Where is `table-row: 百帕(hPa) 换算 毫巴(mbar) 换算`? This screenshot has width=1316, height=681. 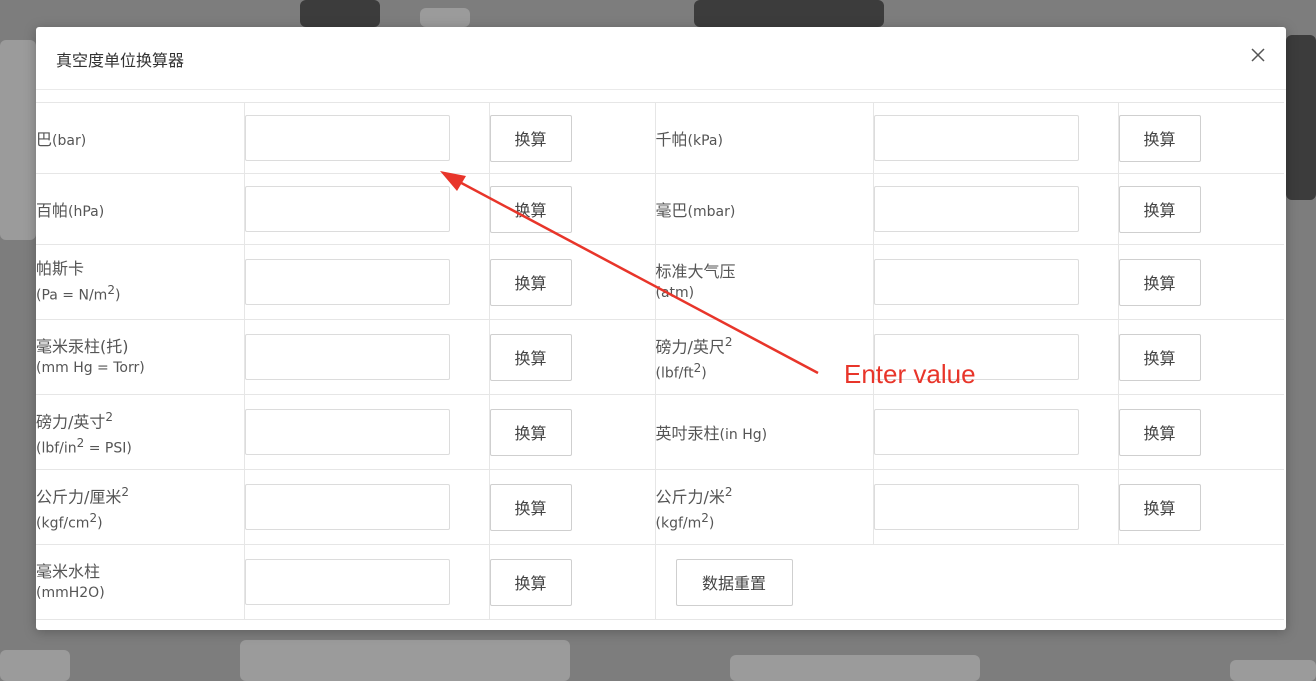 table-row: 百帕(hPa) 换算 毫巴(mbar) 换算 is located at coordinates (660, 209).